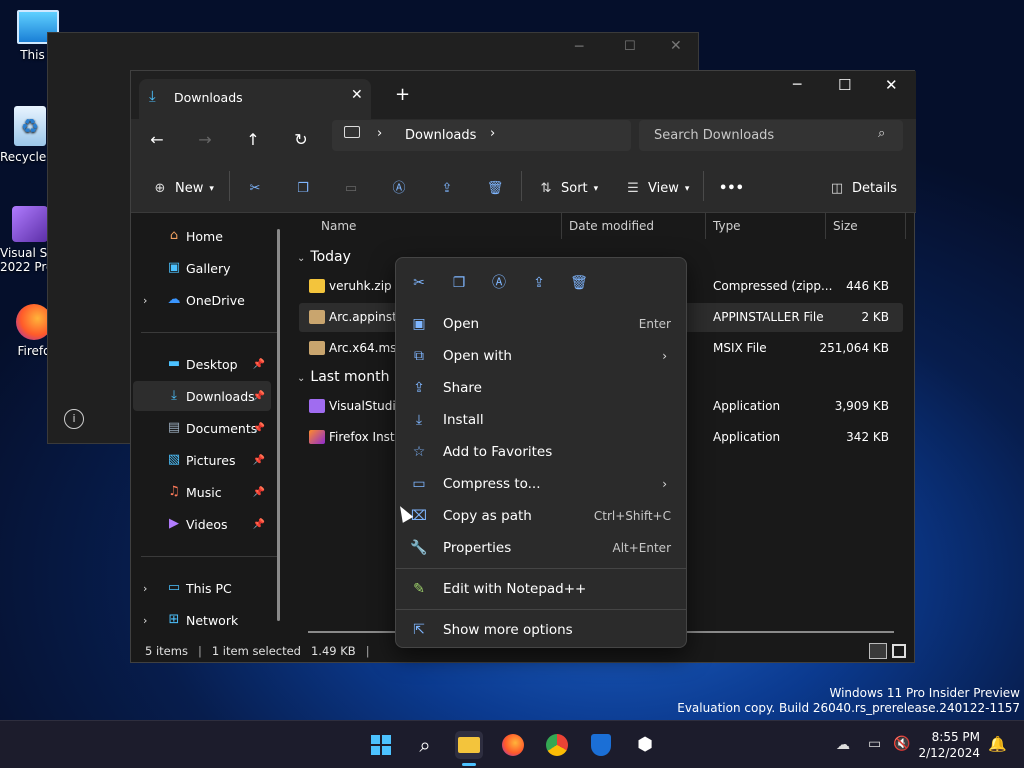 This screenshot has height=768, width=1024. What do you see at coordinates (440, 135) in the screenshot?
I see `breadcrumb-item: Downloads` at bounding box center [440, 135].